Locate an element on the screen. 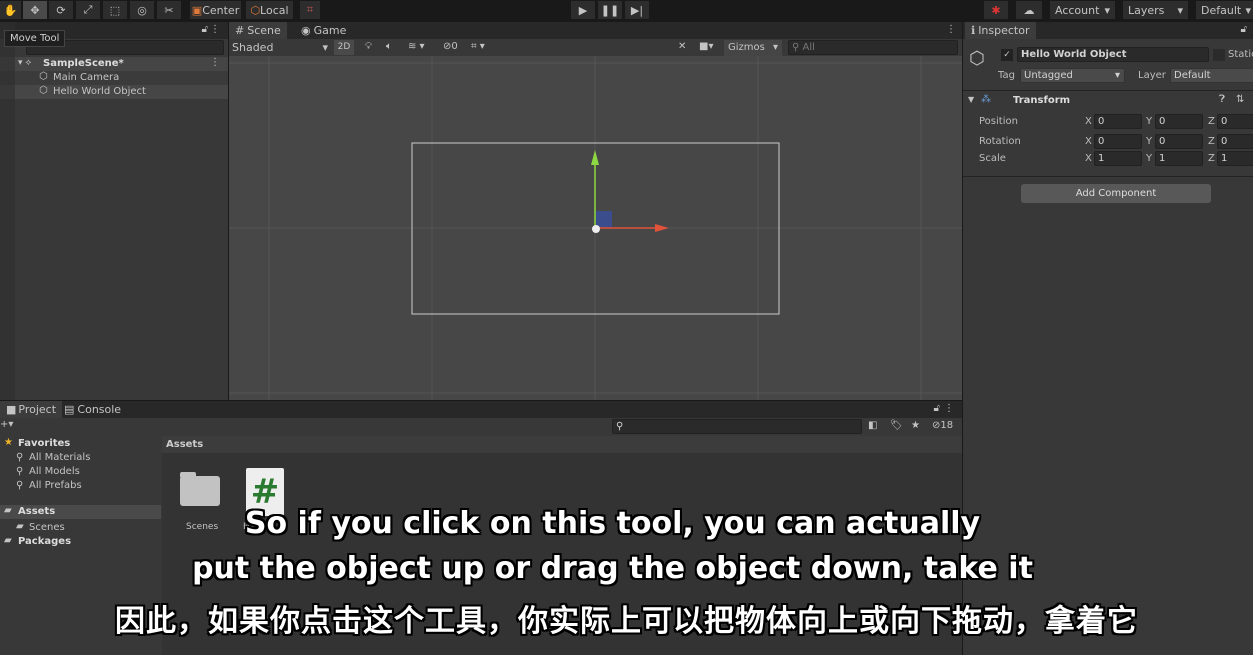 Image resolution: width=1253 pixels, height=655 pixels. project-search: ⚲ is located at coordinates (737, 426).